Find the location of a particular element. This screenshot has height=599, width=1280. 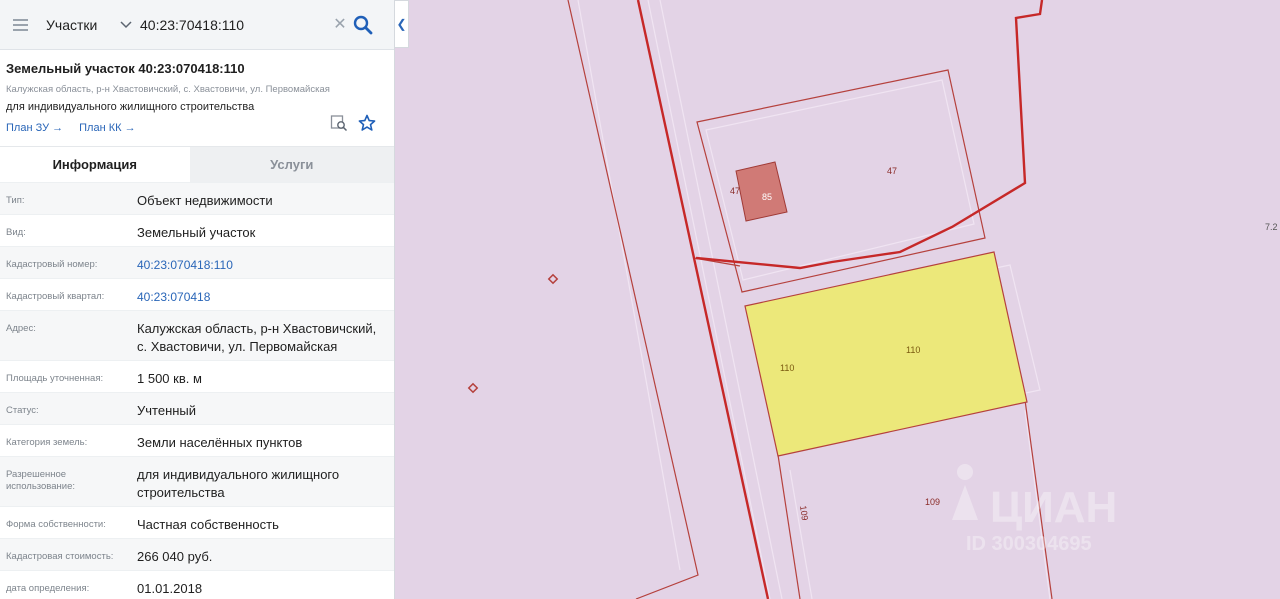

table-row: Площадь уточненная: 1 500 кв. м is located at coordinates (197, 376).